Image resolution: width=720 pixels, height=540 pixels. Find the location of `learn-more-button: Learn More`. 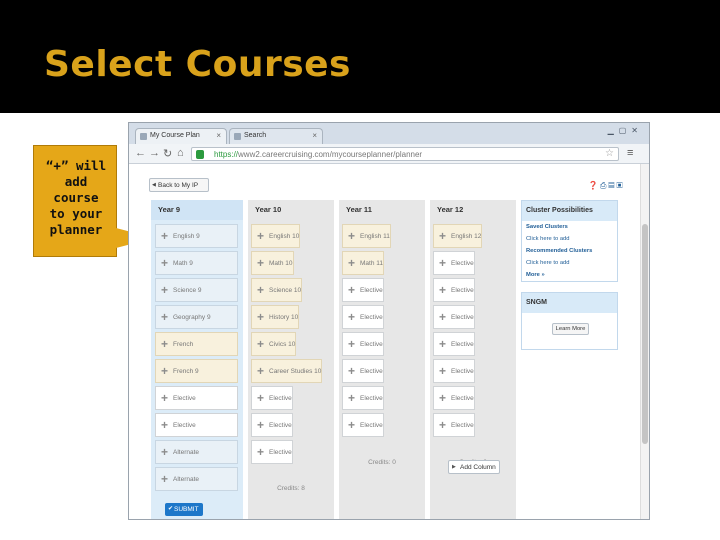

learn-more-button: Learn More is located at coordinates (570, 329).